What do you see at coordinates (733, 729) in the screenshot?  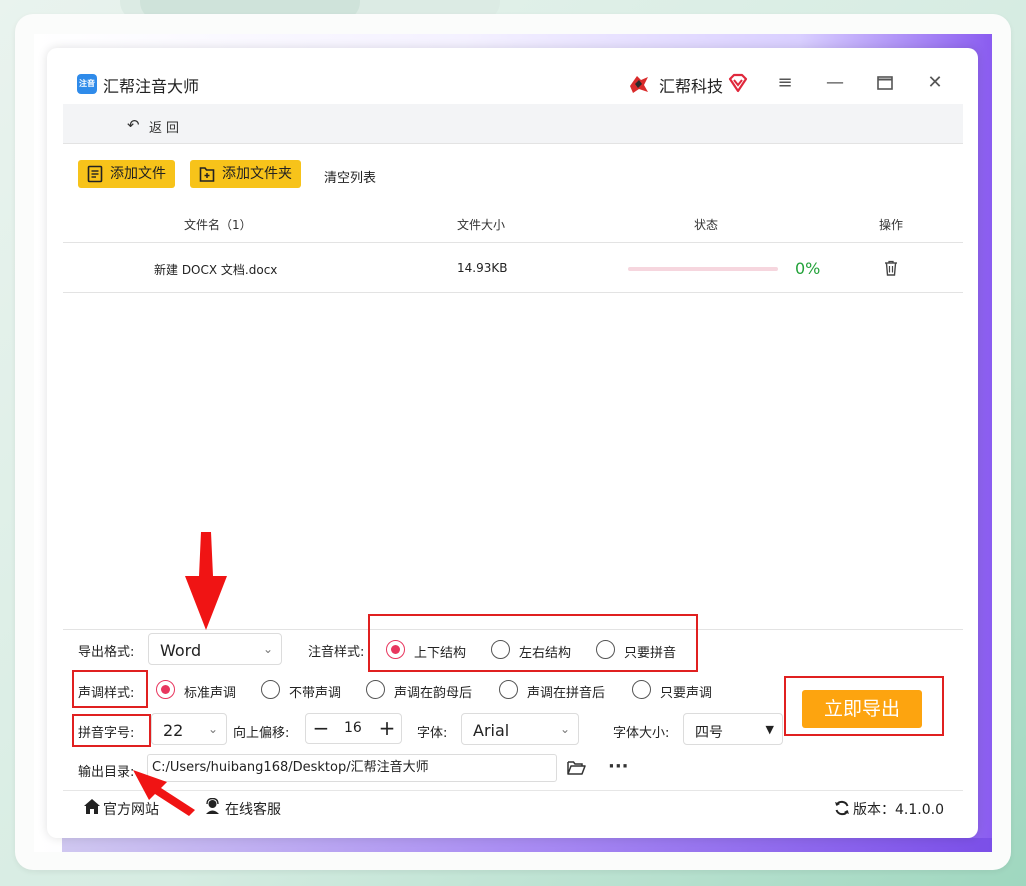 I see `font-size-select: 四号 ▼` at bounding box center [733, 729].